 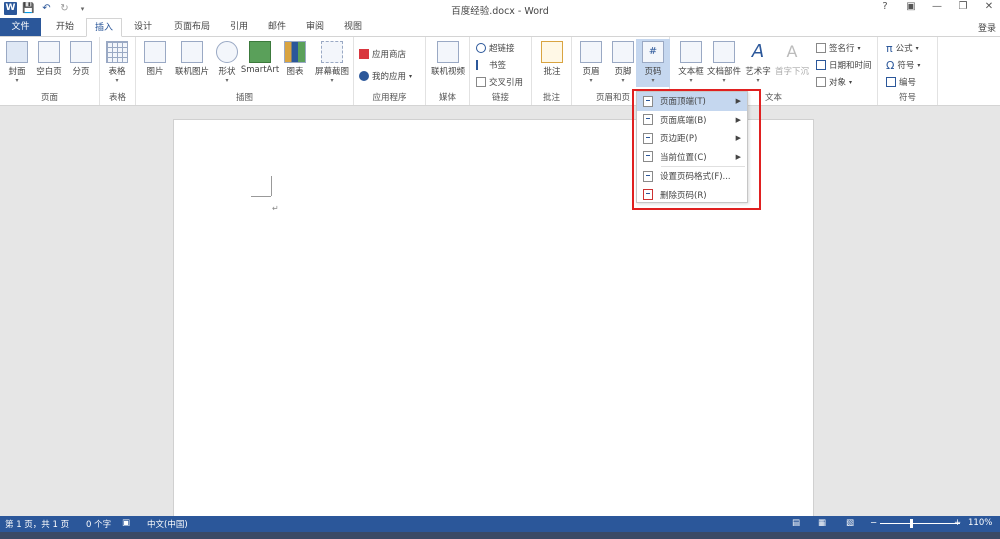 What do you see at coordinates (332, 62) in the screenshot?
I see `screenshot-button: 屏幕截图 ▾` at bounding box center [332, 62].